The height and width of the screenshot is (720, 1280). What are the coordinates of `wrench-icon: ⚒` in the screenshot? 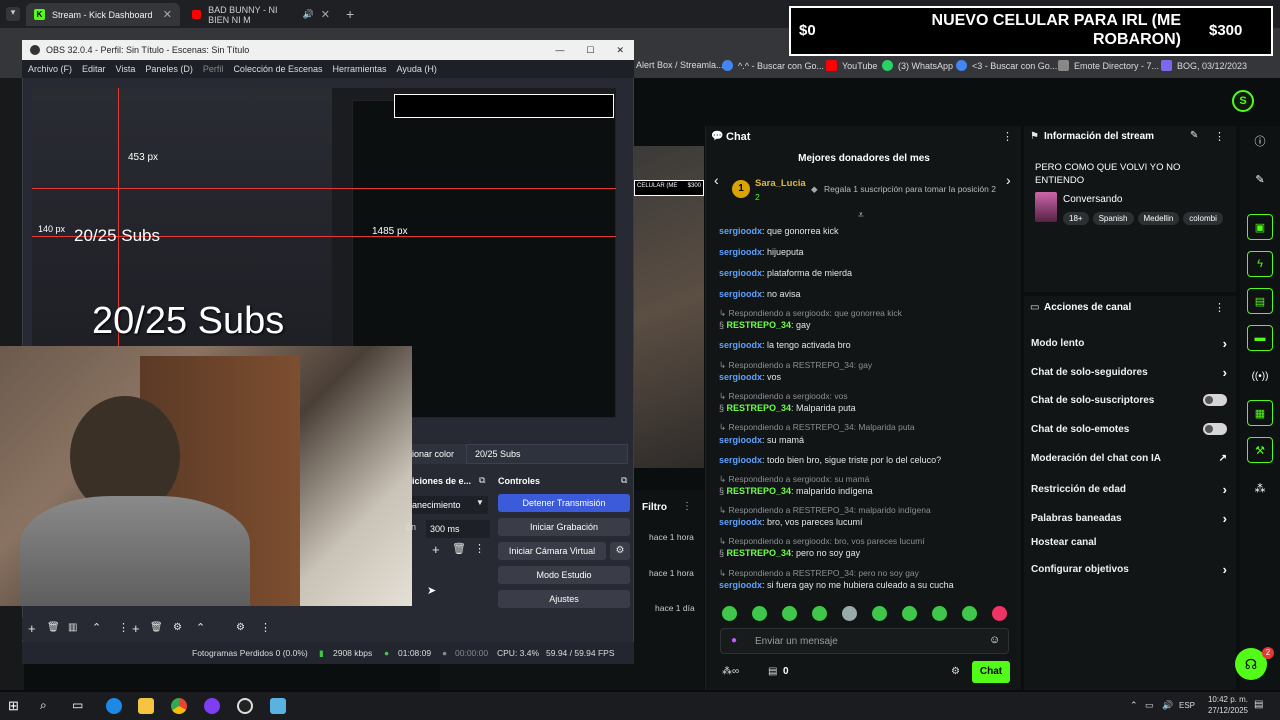 It's located at (1260, 450).